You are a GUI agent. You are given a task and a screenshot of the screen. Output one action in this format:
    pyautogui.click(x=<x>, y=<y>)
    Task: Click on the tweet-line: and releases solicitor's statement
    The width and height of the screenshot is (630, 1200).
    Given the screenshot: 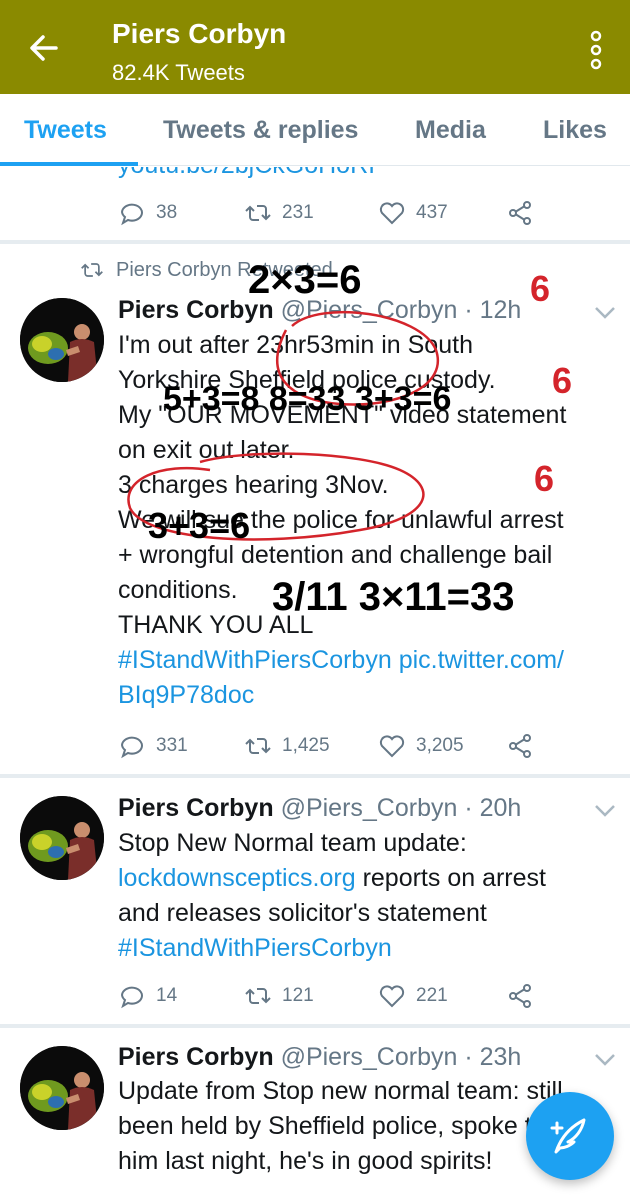 What is the action you would take?
    pyautogui.click(x=302, y=913)
    